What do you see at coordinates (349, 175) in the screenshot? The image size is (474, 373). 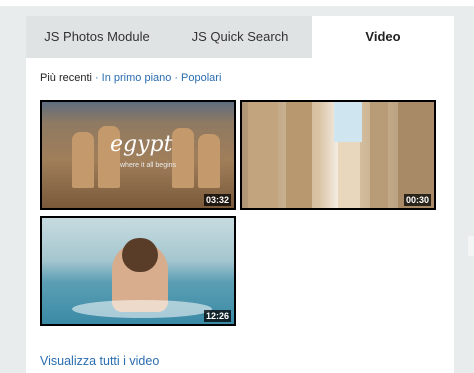 I see `path-shape` at bounding box center [349, 175].